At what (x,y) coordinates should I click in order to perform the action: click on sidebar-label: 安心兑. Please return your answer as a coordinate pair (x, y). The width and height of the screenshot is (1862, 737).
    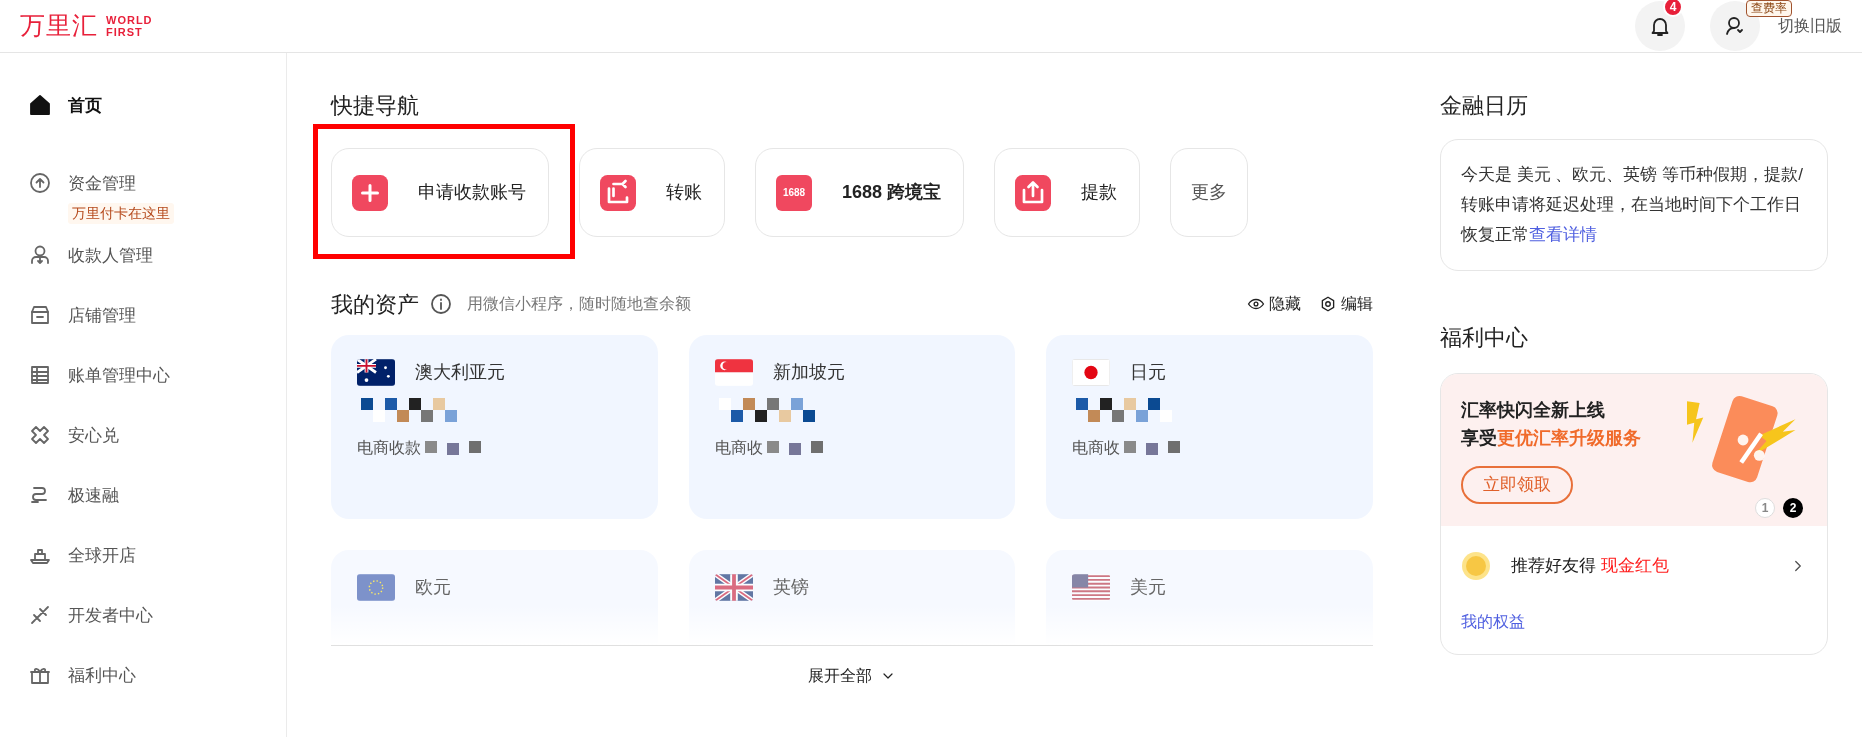
    Looking at the image, I should click on (93, 436).